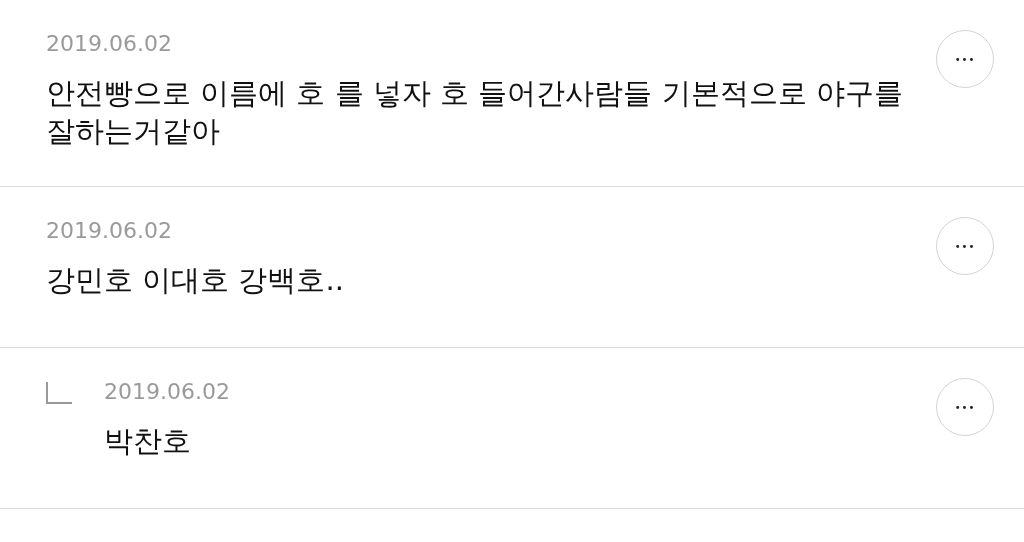 The image size is (1024, 542). What do you see at coordinates (195, 280) in the screenshot?
I see `comment-text: 강민호 이대호 강백호..` at bounding box center [195, 280].